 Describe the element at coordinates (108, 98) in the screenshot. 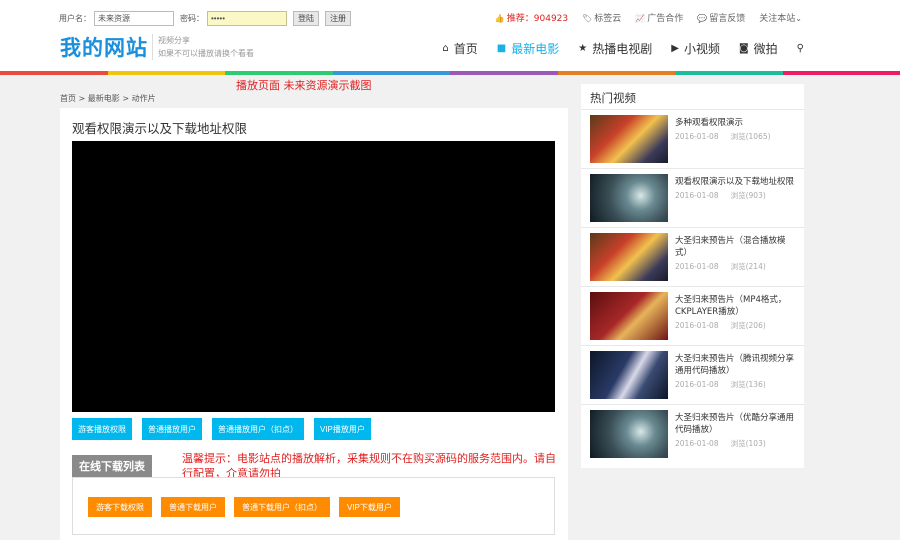

I see `breadcrumb: 首页 > 最新电影 > 动作片` at that location.